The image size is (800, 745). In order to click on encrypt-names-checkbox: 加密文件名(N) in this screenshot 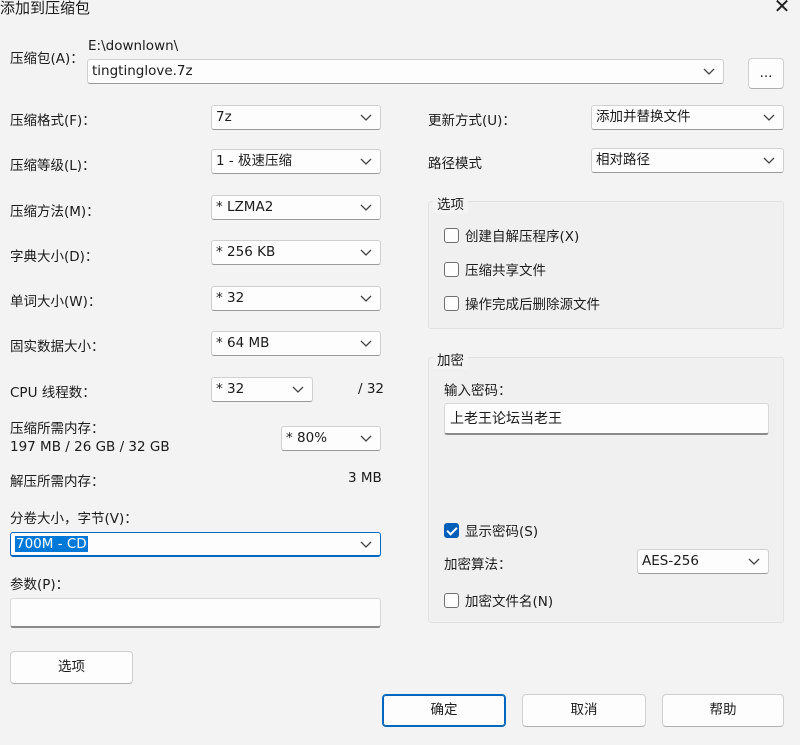, I will do `click(498, 600)`.